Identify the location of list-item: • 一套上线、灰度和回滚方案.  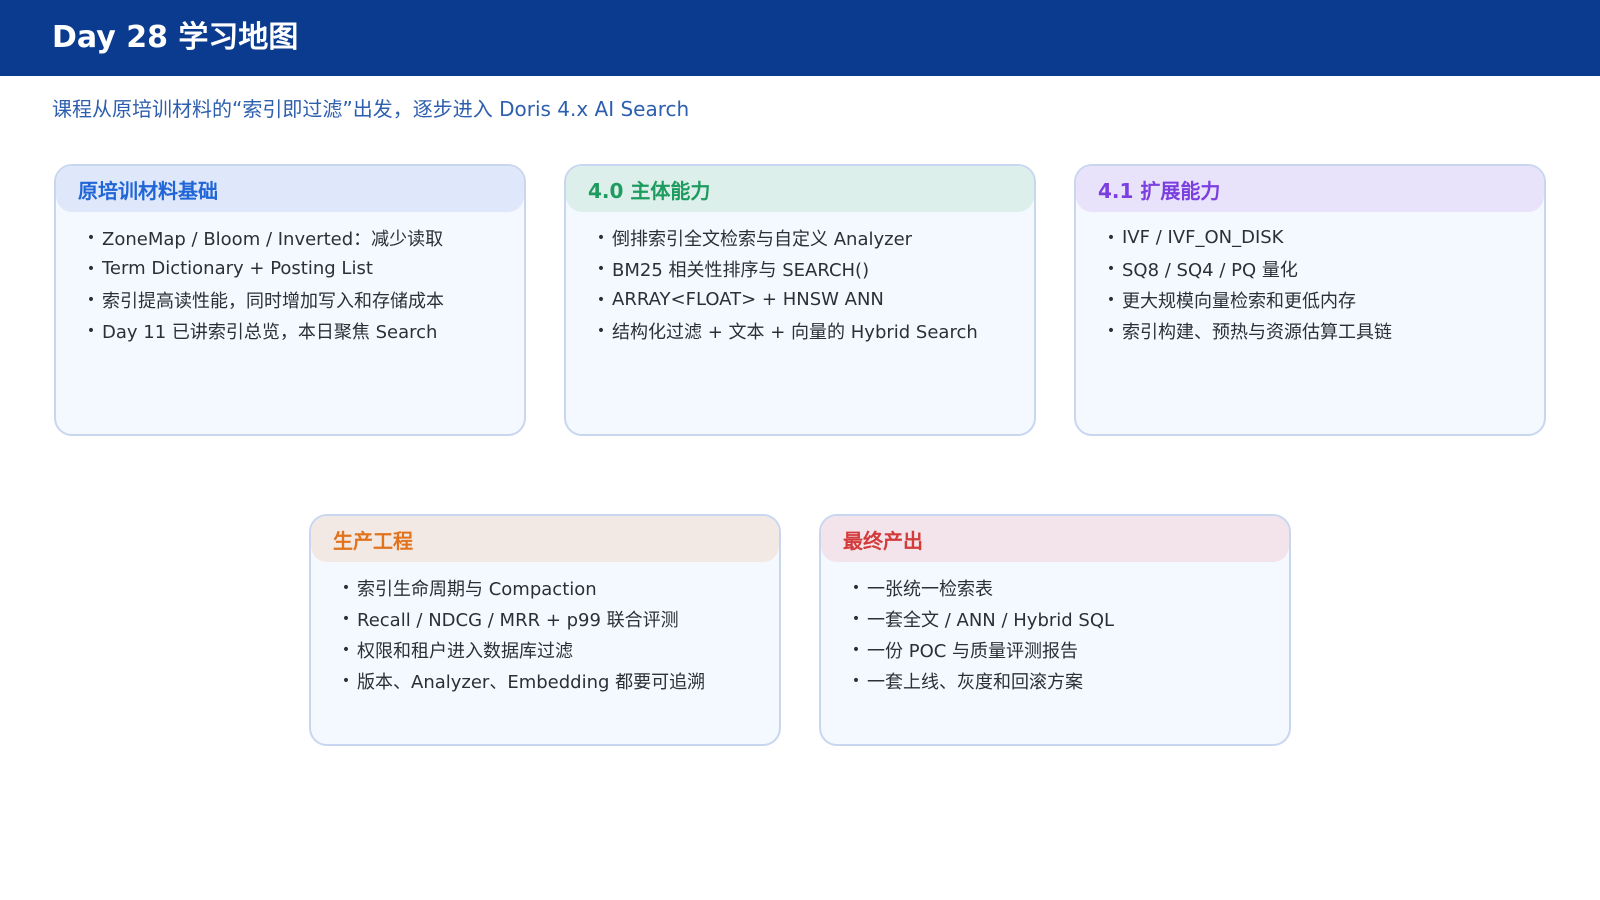
(1067, 680).